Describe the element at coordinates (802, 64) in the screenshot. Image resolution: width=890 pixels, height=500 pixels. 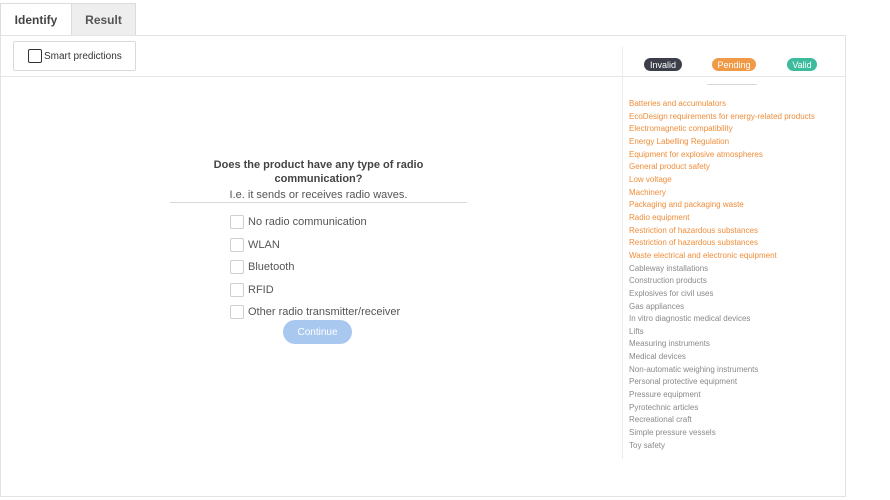
I see `valid-badge: Valid` at that location.